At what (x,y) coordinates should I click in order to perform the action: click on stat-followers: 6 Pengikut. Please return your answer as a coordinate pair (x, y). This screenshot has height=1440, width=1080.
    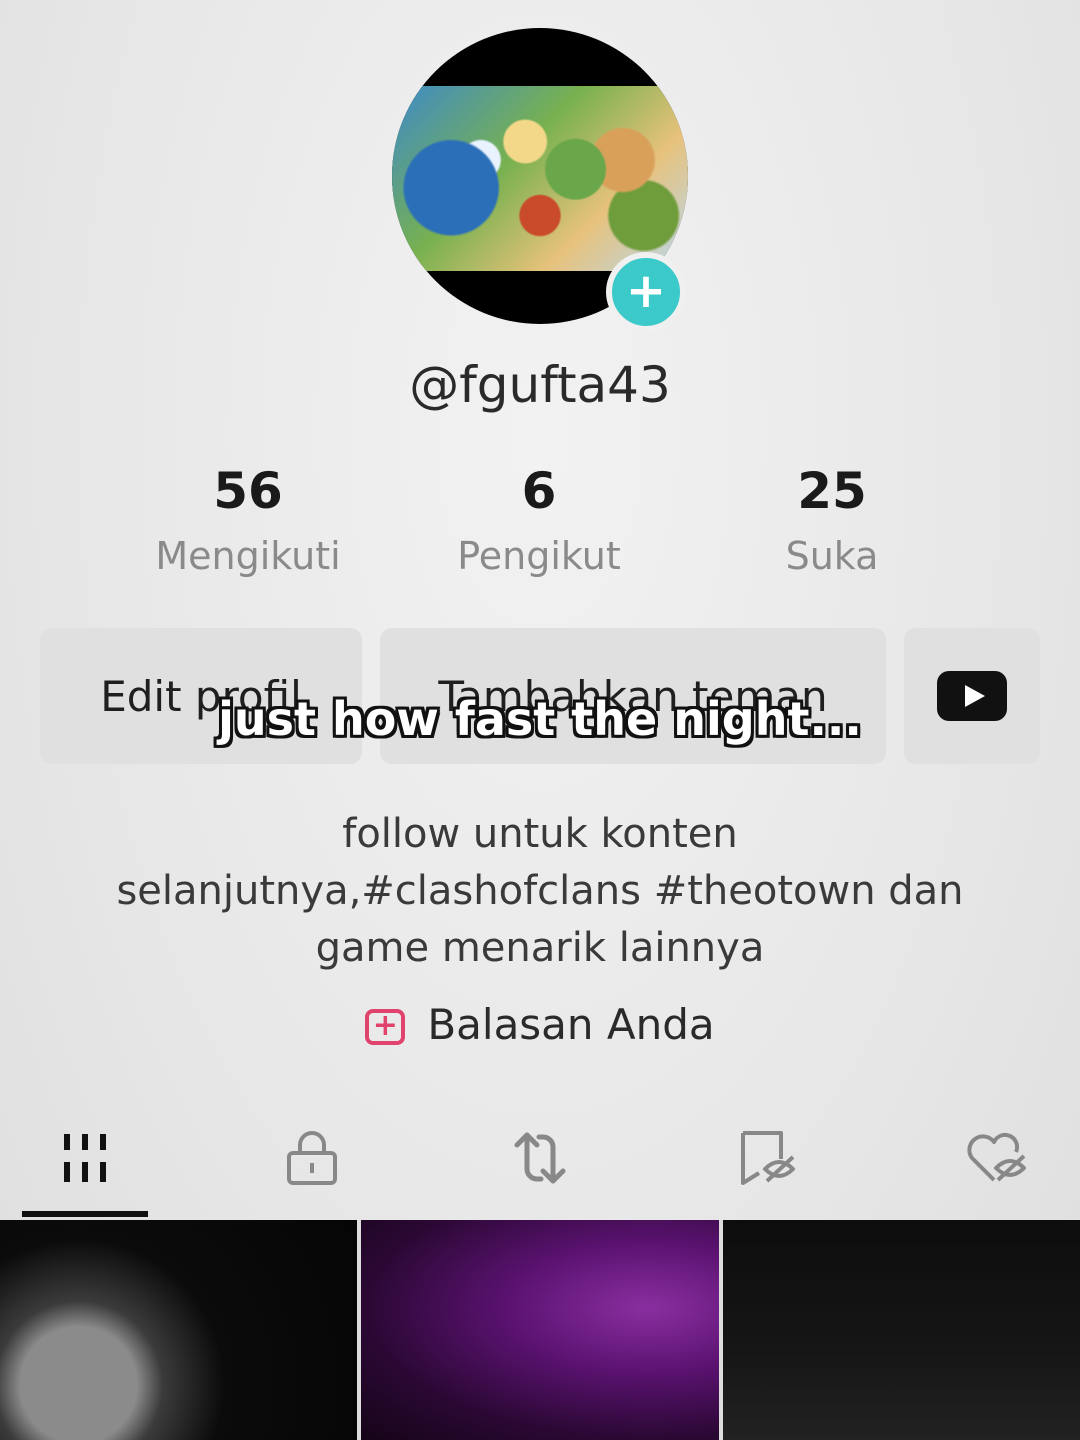
    Looking at the image, I should click on (539, 520).